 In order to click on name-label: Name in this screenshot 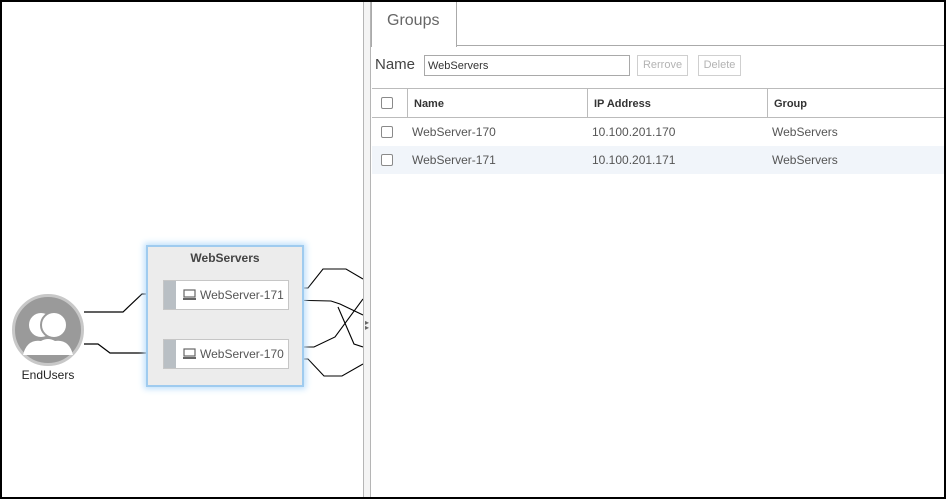, I will do `click(395, 64)`.